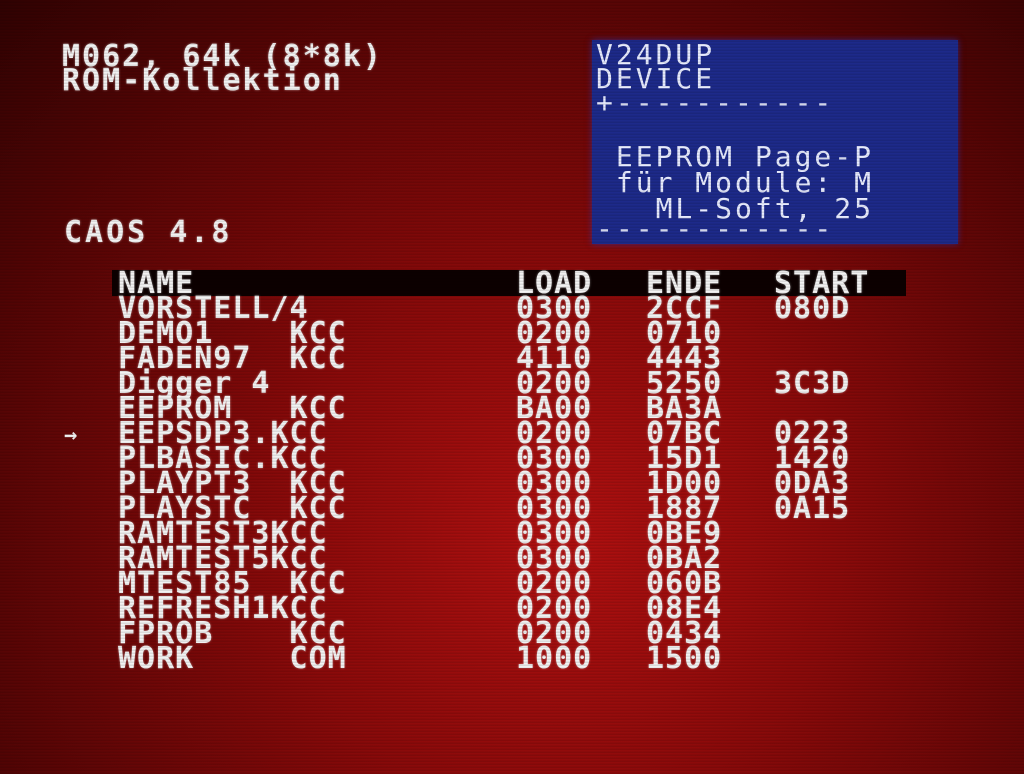  What do you see at coordinates (684, 658) in the screenshot?
I see `cell-ende: 1500` at bounding box center [684, 658].